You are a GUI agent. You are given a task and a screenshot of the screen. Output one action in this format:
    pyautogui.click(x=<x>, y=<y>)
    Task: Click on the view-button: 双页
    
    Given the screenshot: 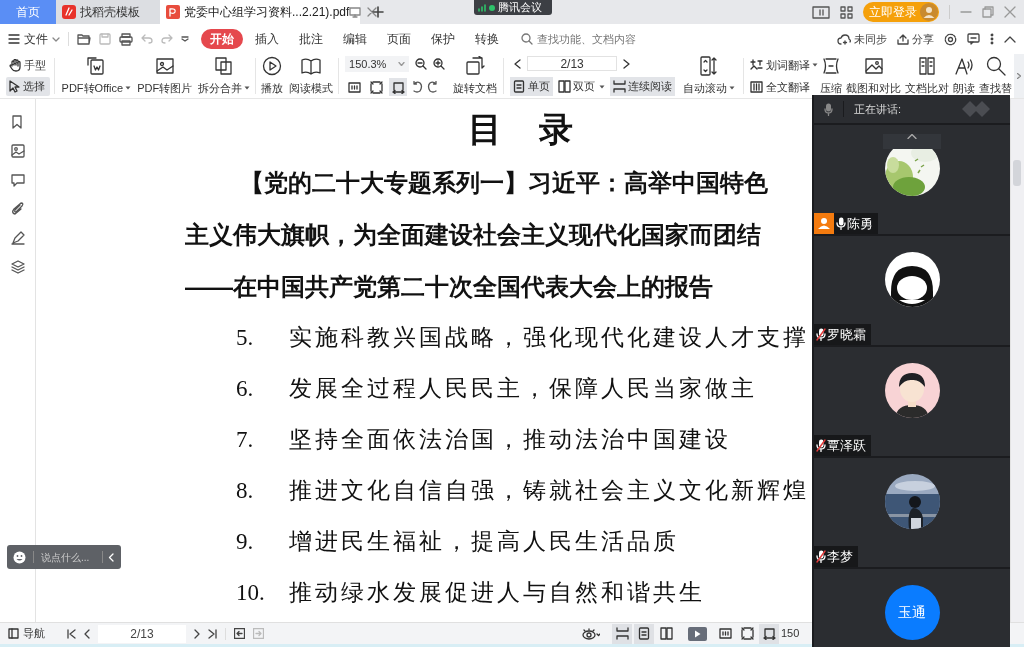 What is the action you would take?
    pyautogui.click(x=582, y=86)
    